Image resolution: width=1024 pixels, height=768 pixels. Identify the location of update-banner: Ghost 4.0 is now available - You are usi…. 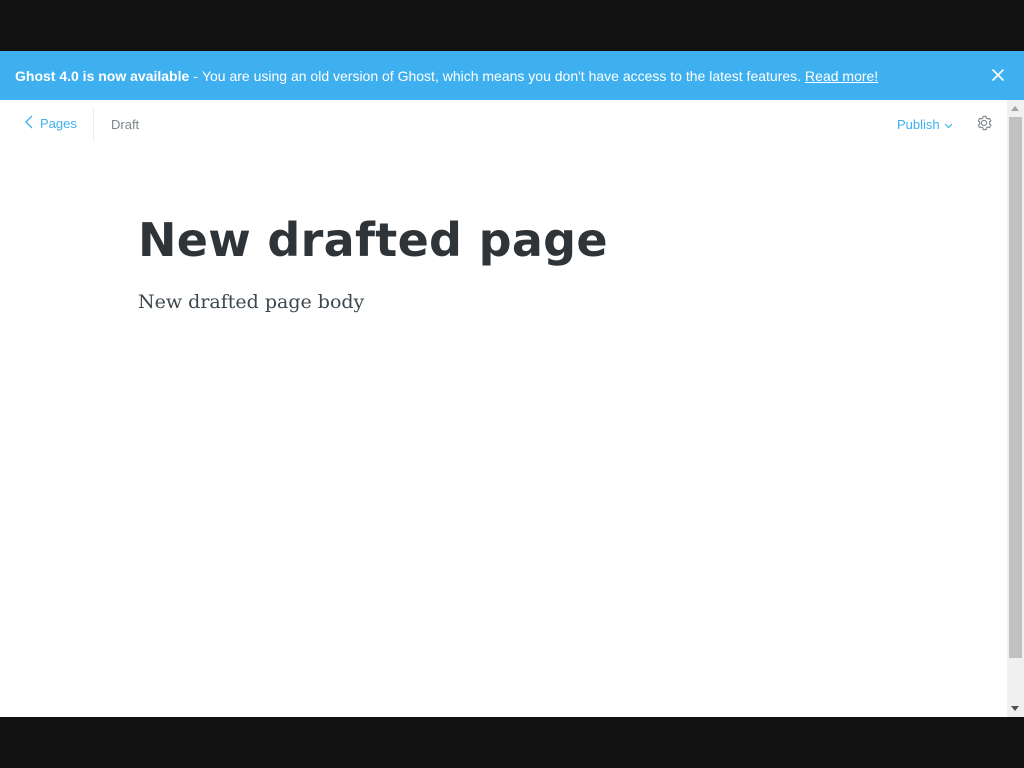
(512, 75).